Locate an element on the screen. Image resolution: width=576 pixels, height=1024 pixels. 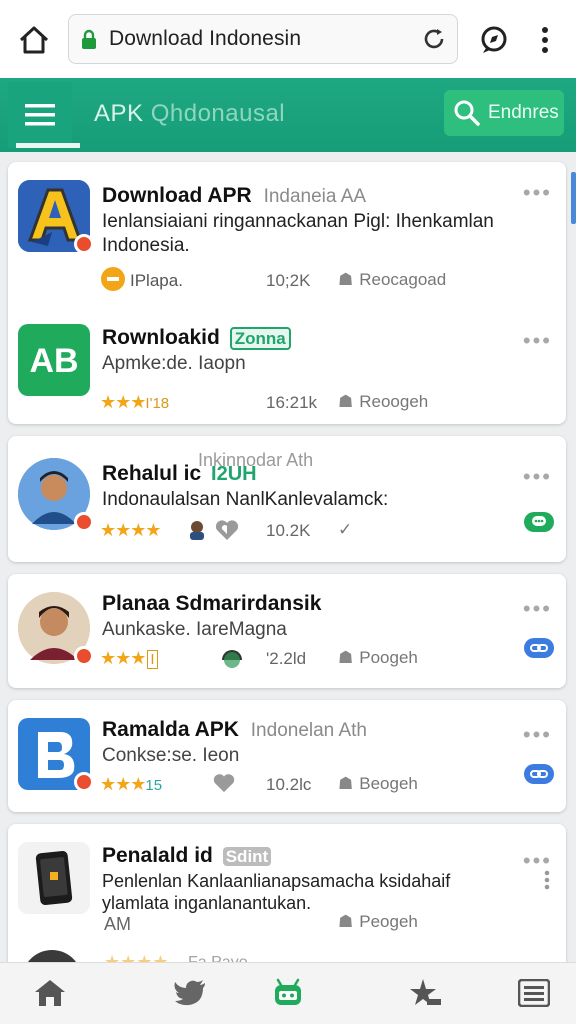
star-rating: ★★★I'18 is located at coordinates (134, 402).